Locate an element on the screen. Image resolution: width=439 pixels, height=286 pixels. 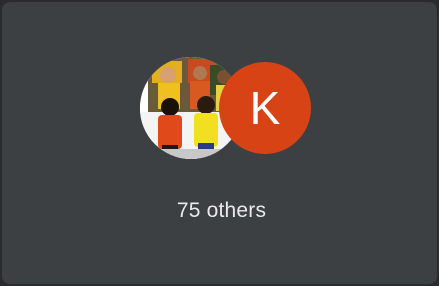
avatar-group: K is located at coordinates (226, 108).